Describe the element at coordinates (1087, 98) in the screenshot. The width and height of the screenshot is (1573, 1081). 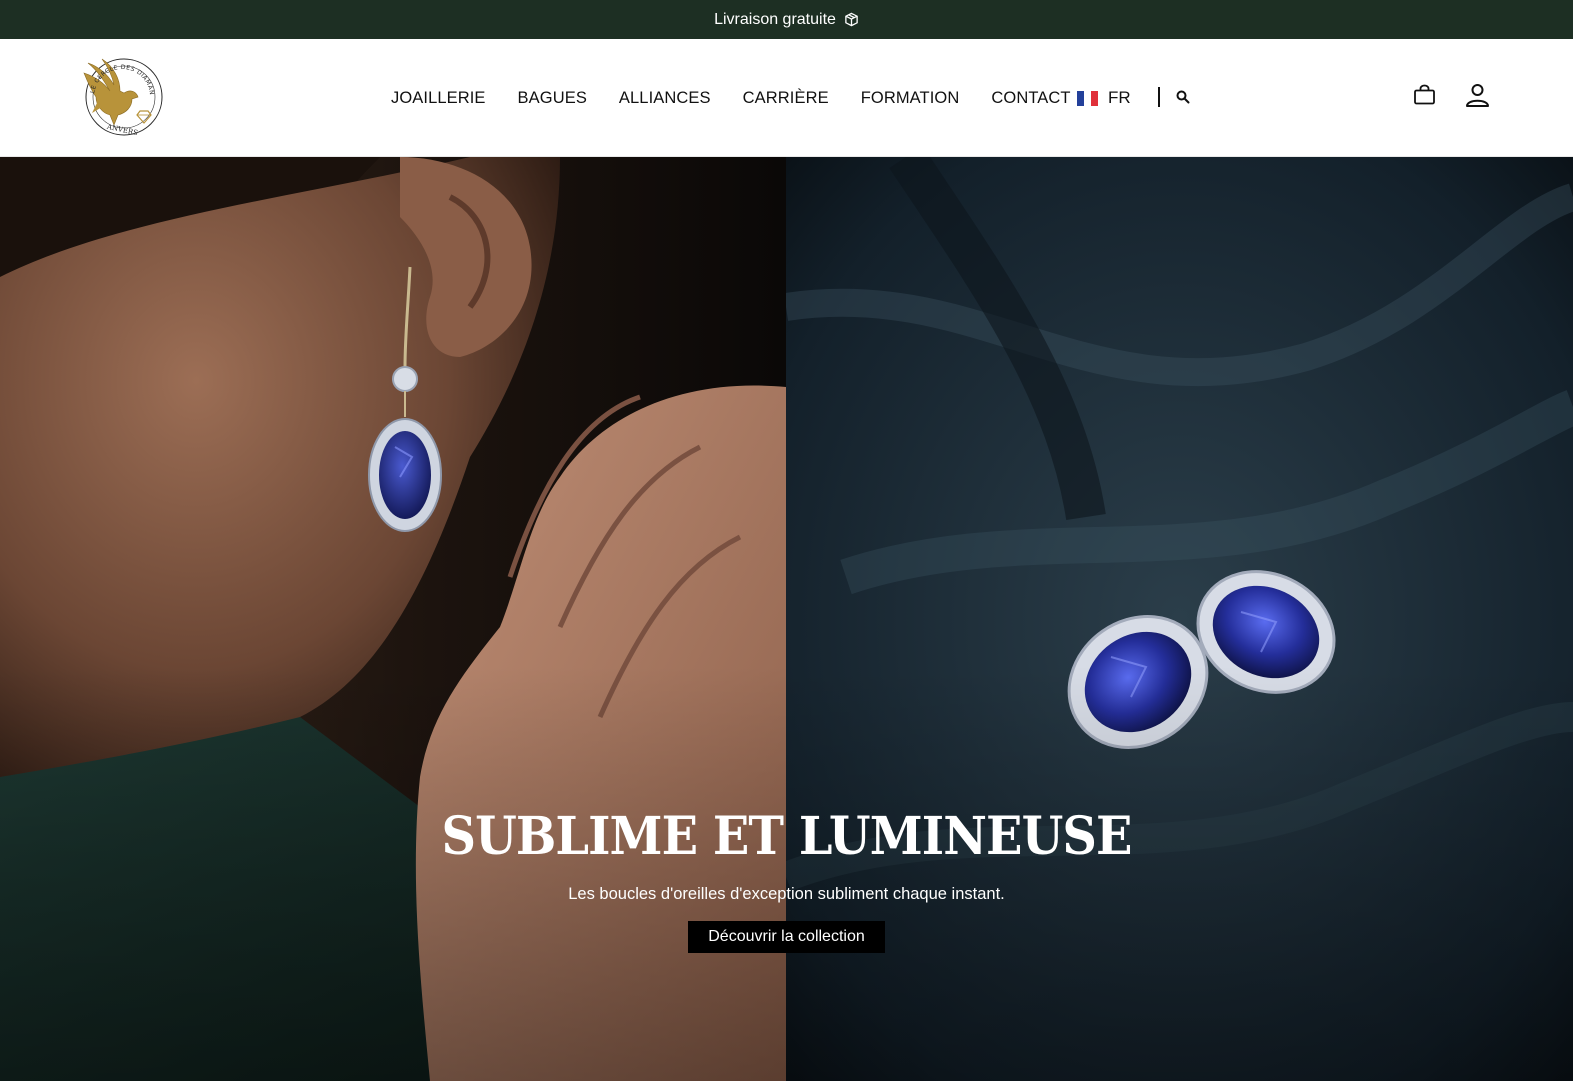
I see `french-flag-icon` at that location.